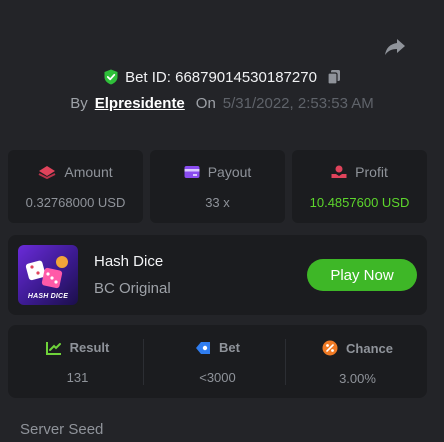 This screenshot has height=442, width=444. I want to click on share-button, so click(395, 47).